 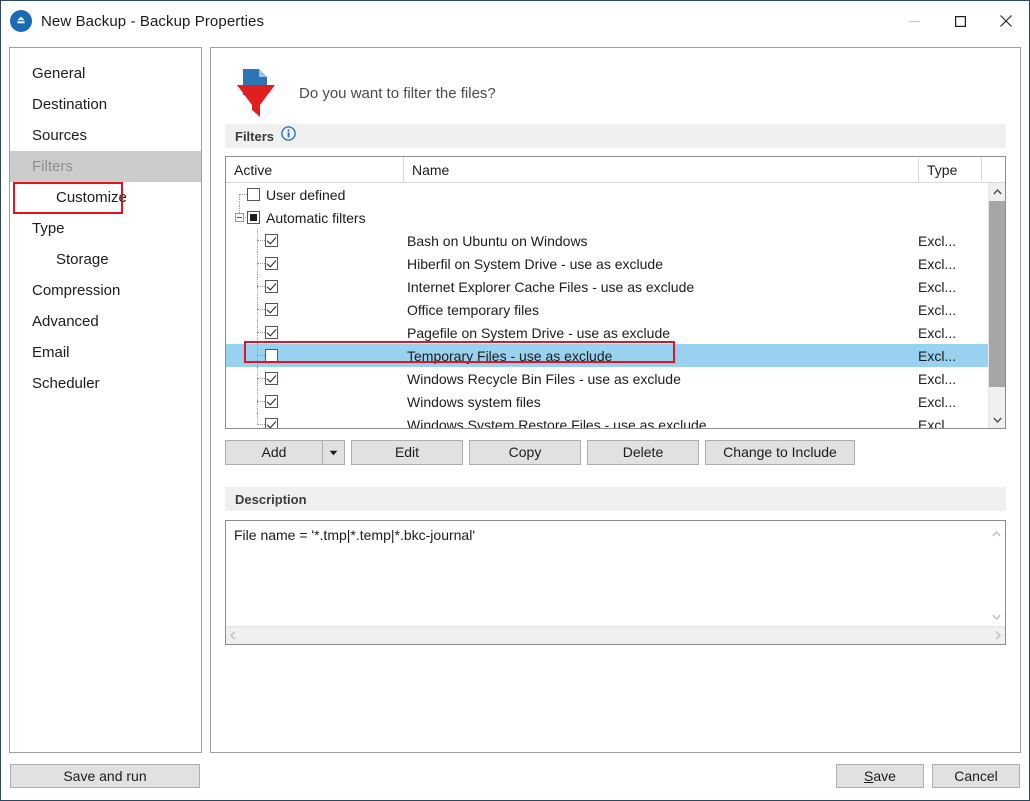 What do you see at coordinates (105, 228) in the screenshot?
I see `sidebar-item-type: Type` at bounding box center [105, 228].